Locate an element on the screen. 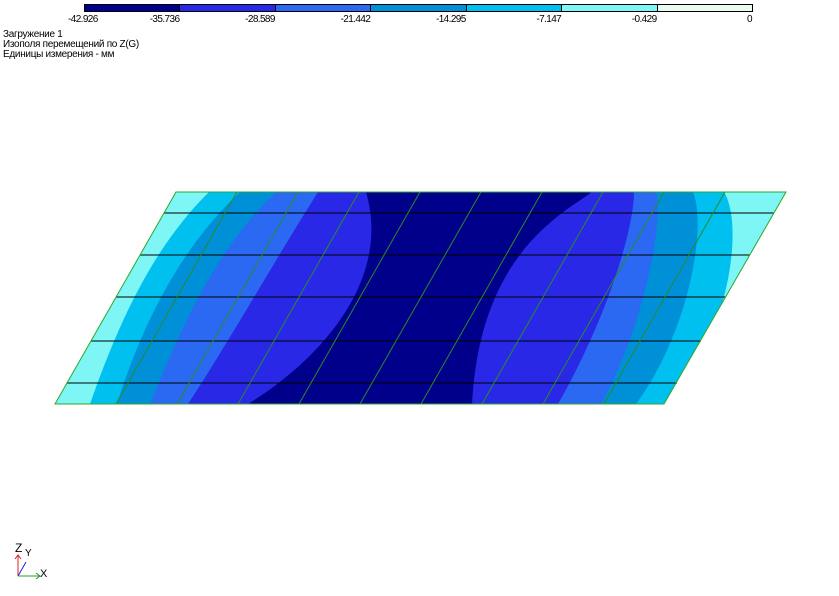 The image size is (839, 596). axis-x-label: X is located at coordinates (44, 574).